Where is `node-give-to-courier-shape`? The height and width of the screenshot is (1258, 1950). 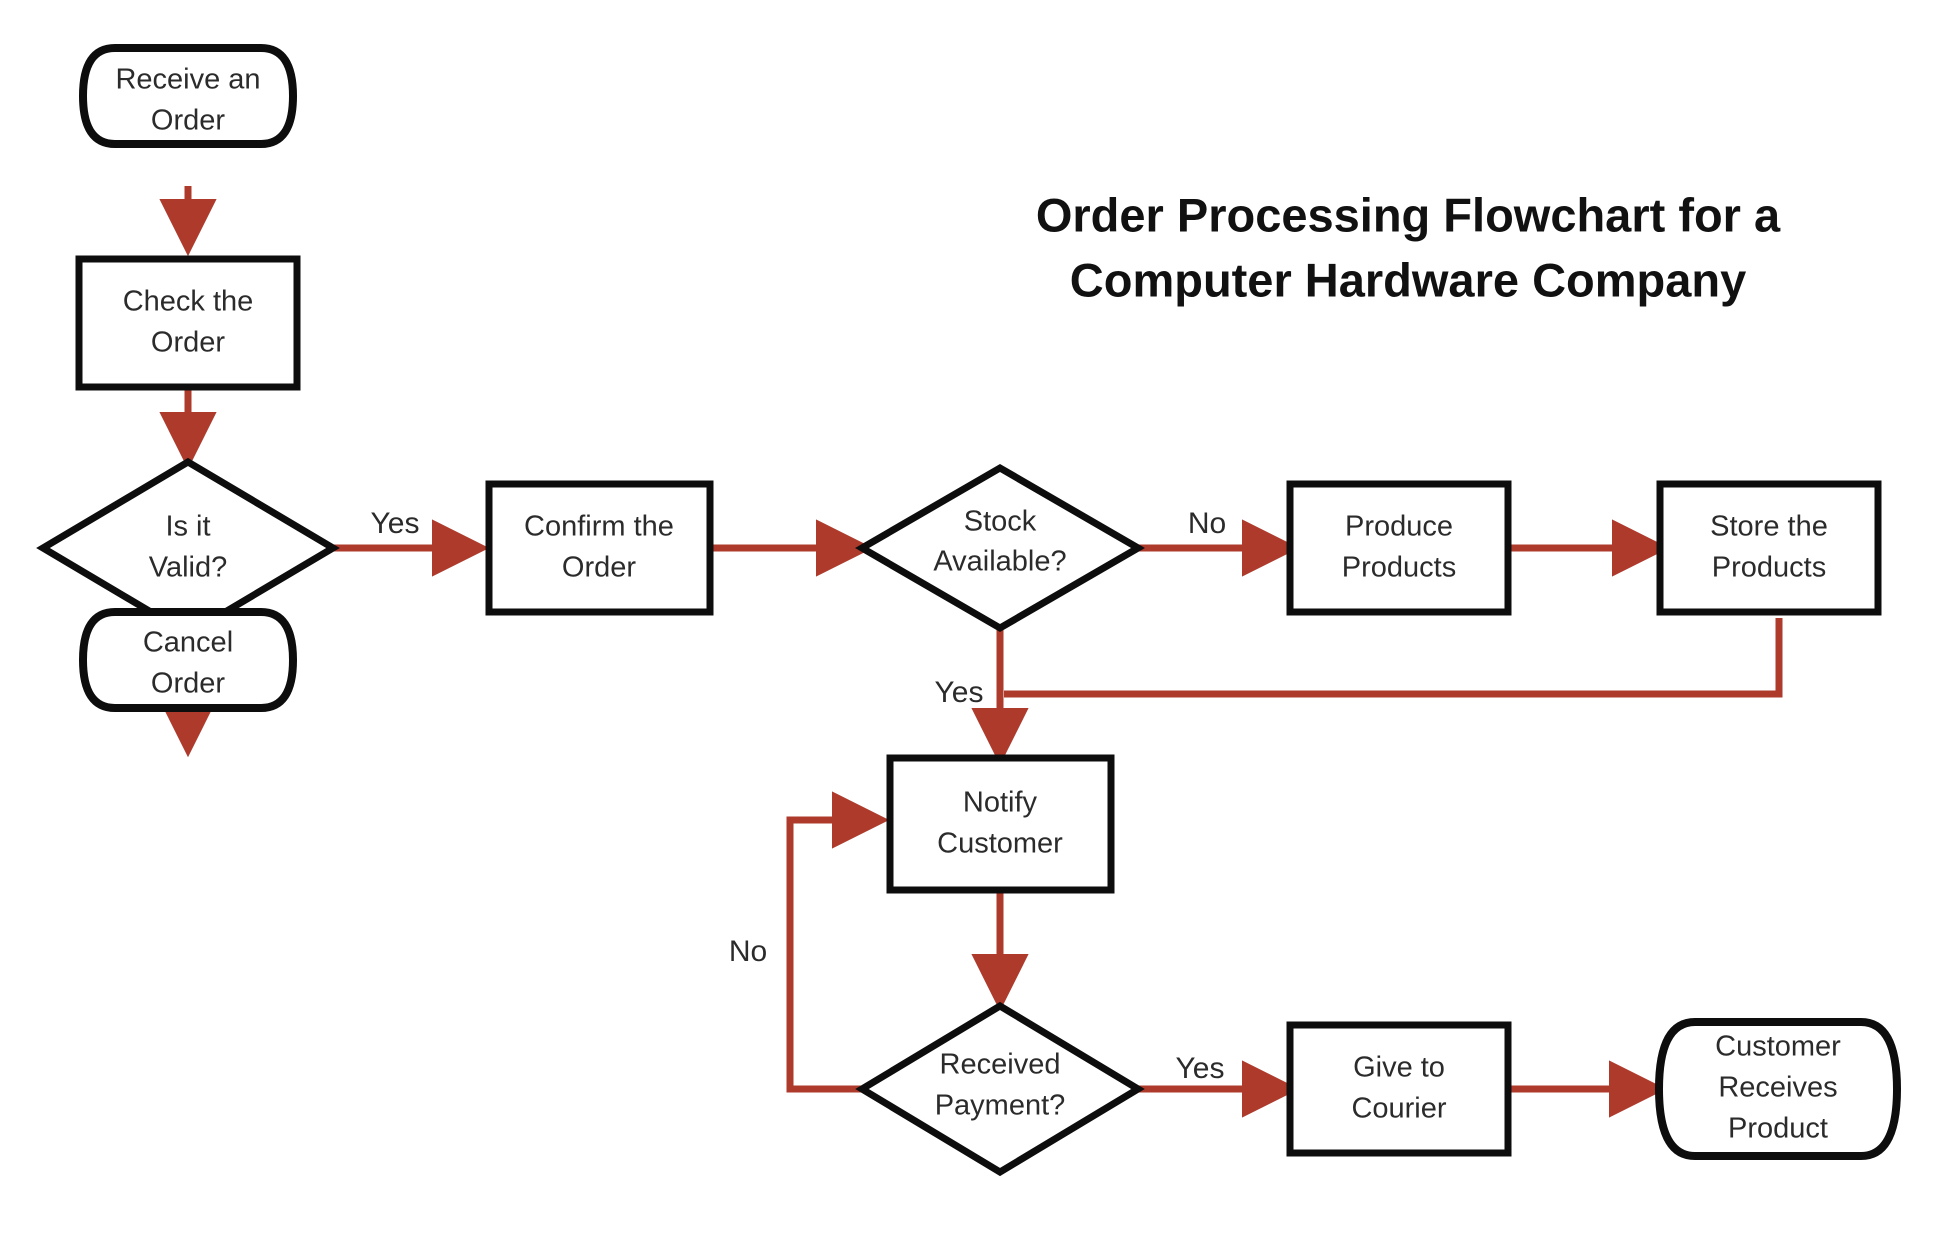 node-give-to-courier-shape is located at coordinates (1399, 1089).